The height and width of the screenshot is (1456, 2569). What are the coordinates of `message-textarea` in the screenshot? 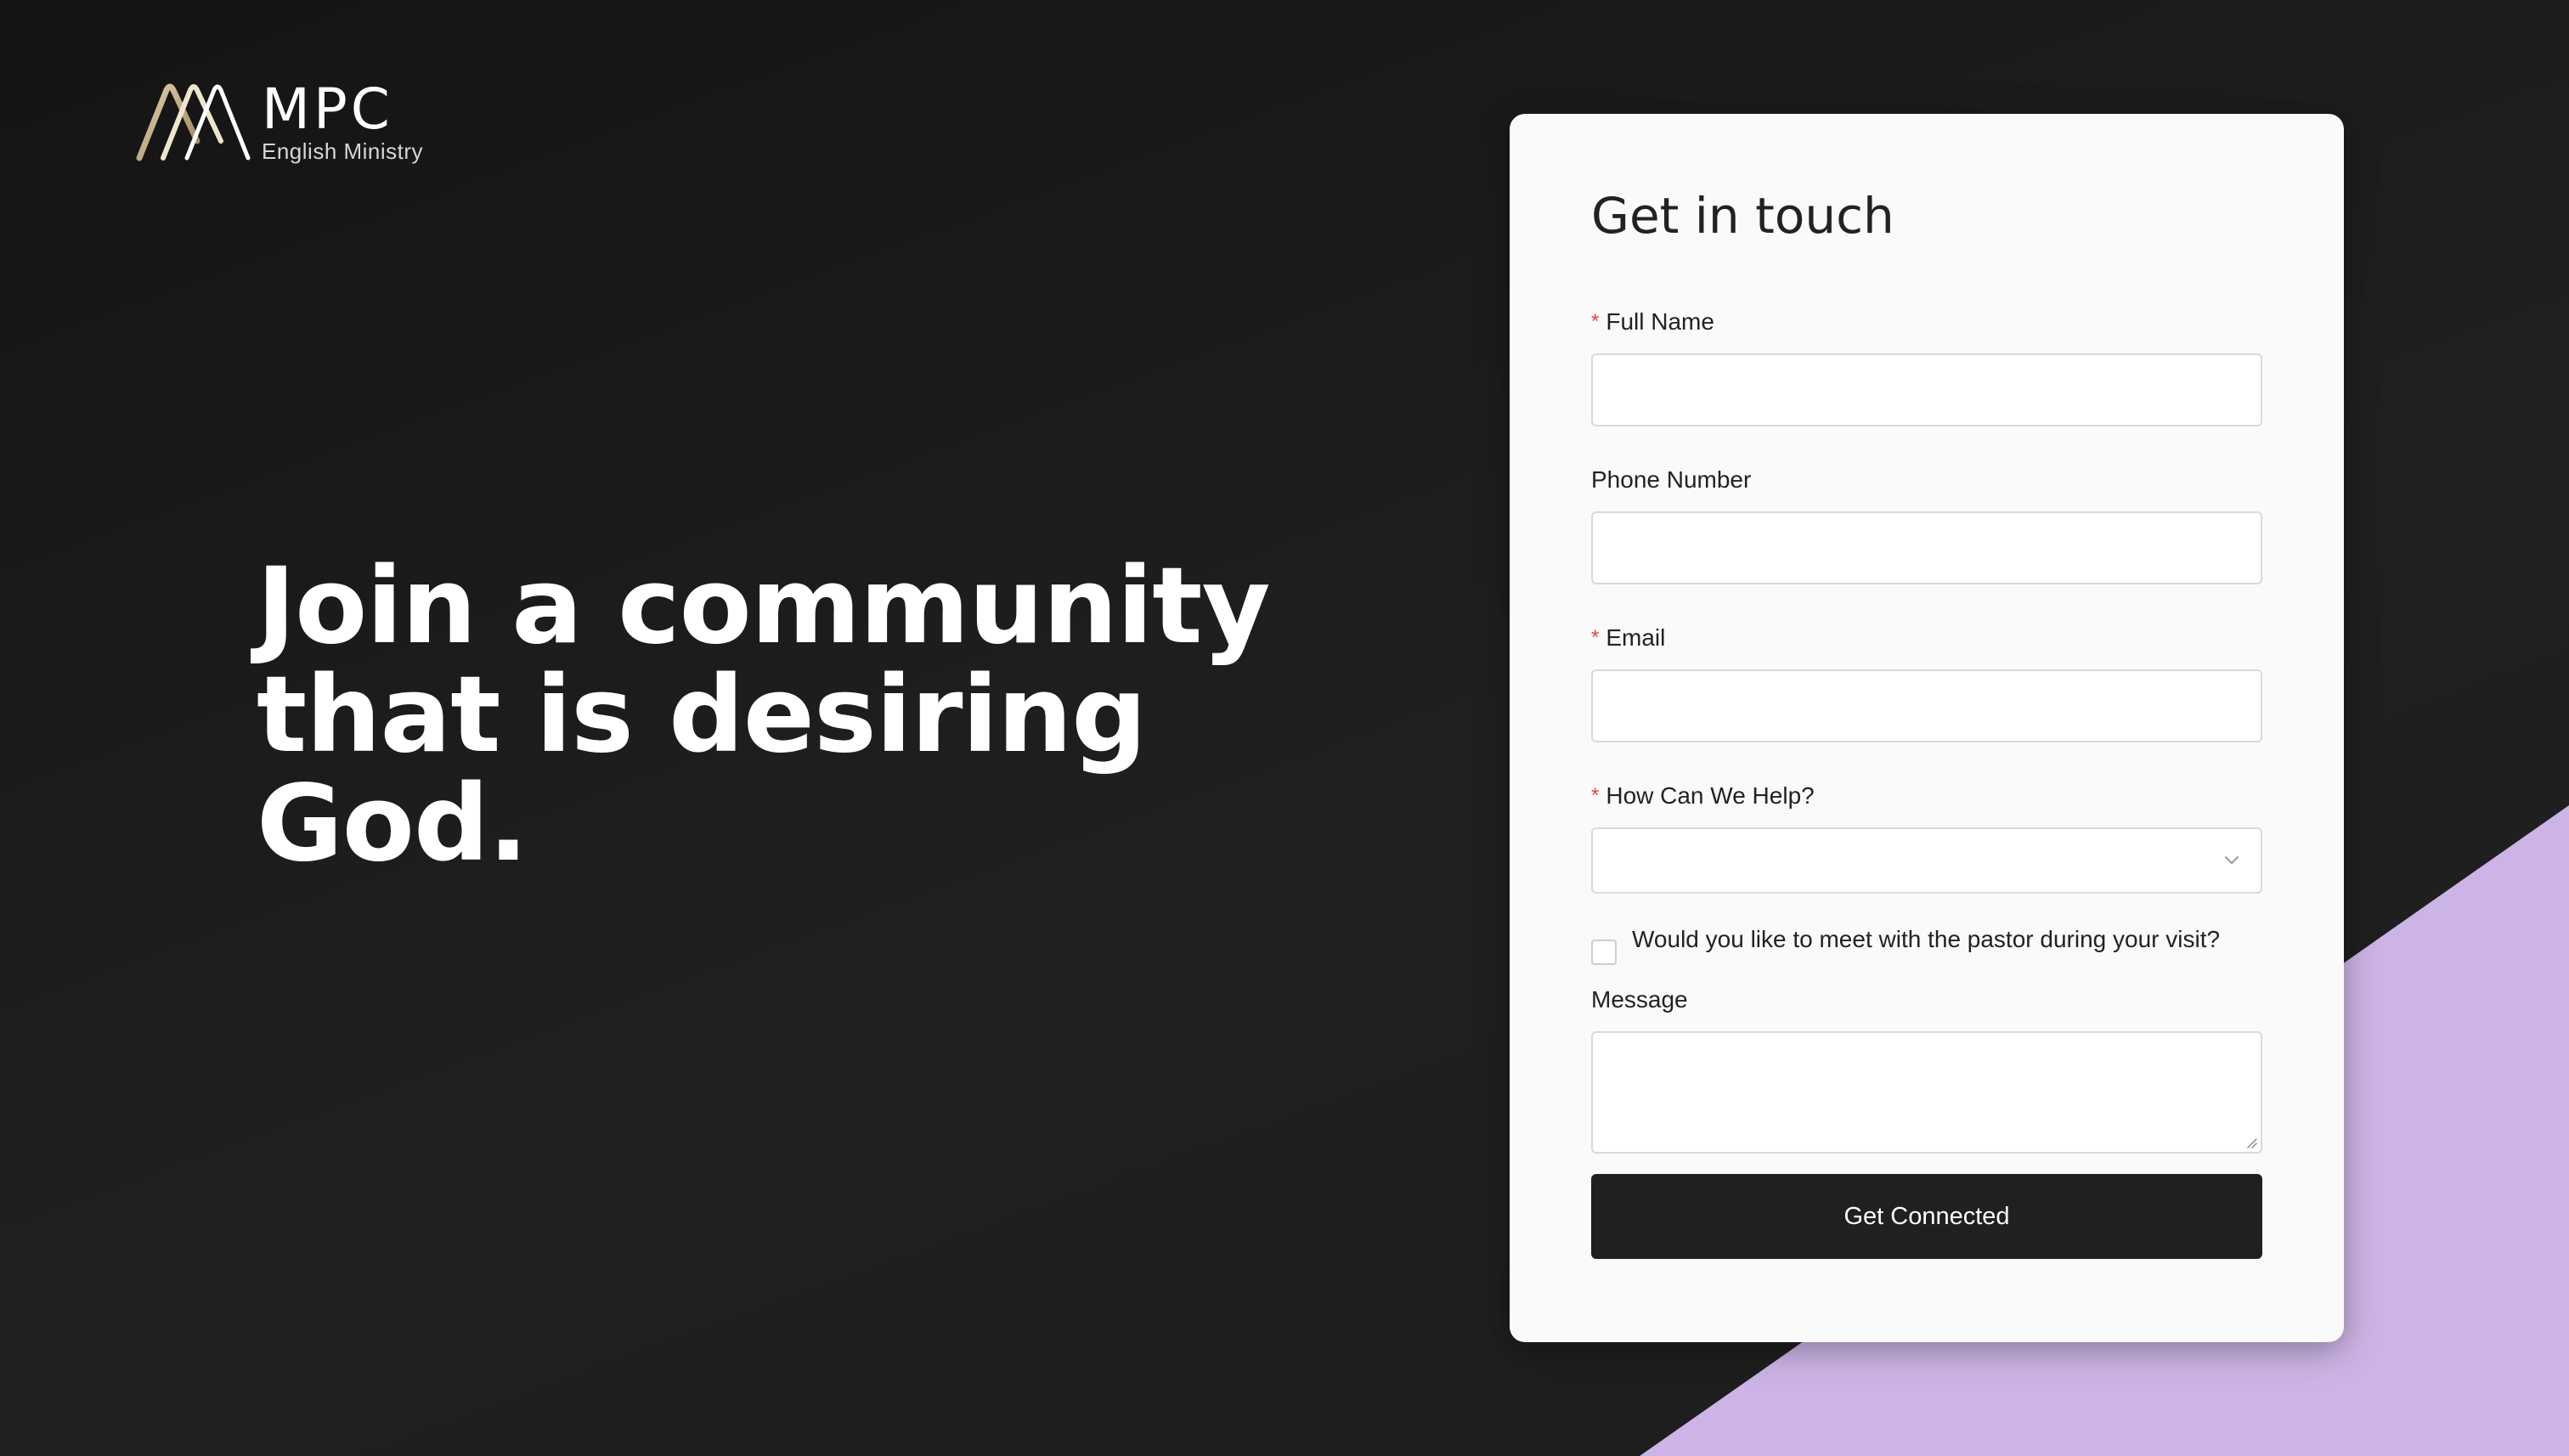 It's located at (1927, 1093).